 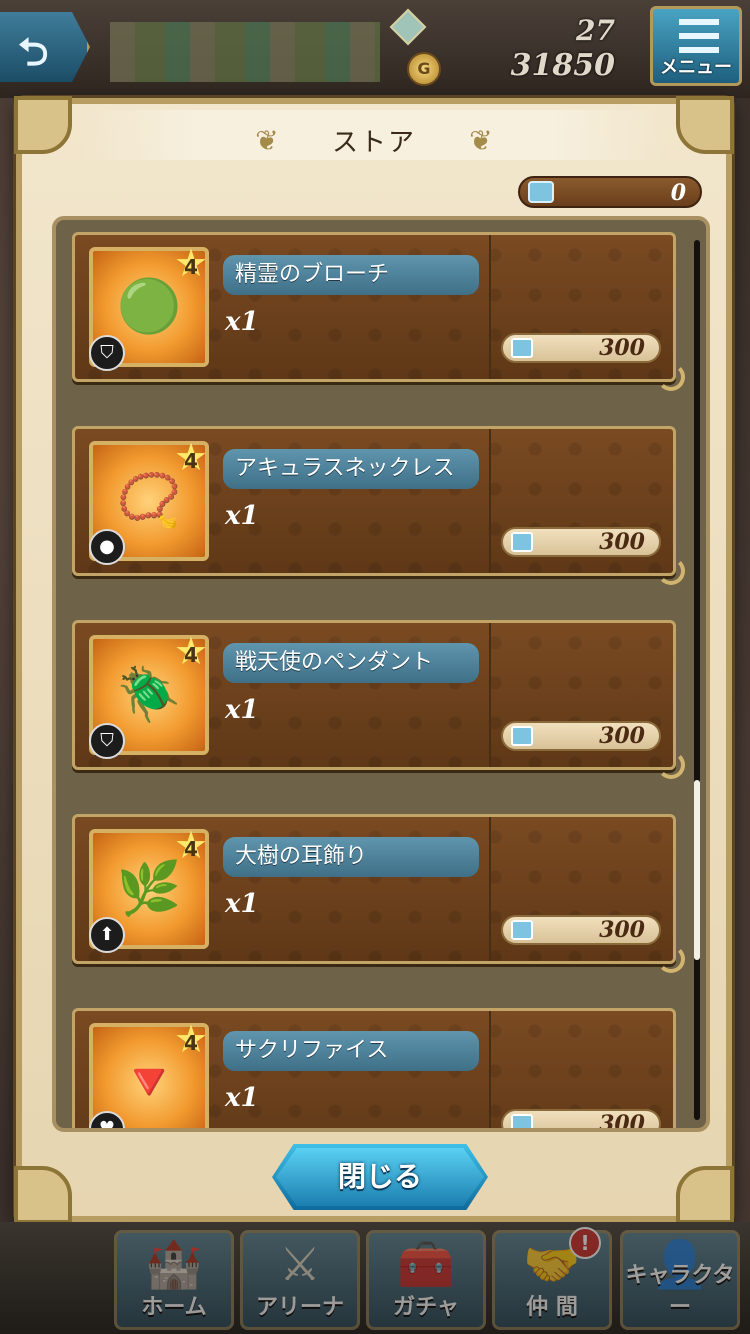 I want to click on resource-panel: 27 G 31850, so click(x=507, y=50).